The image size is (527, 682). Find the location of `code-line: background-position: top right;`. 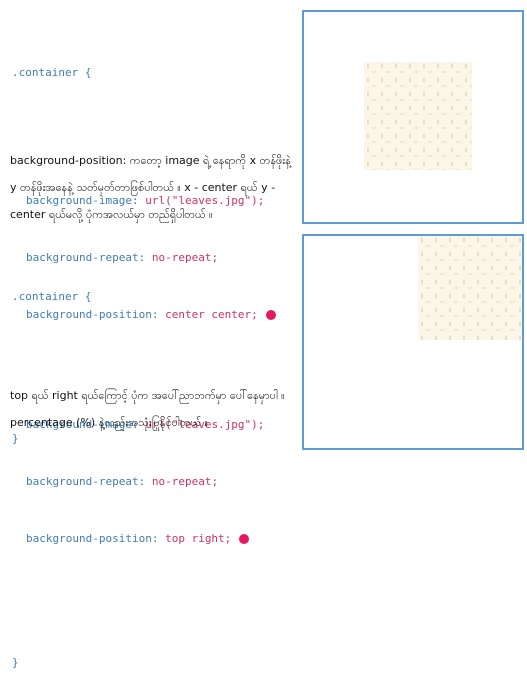

code-line: background-position: top right; is located at coordinates (145, 538).